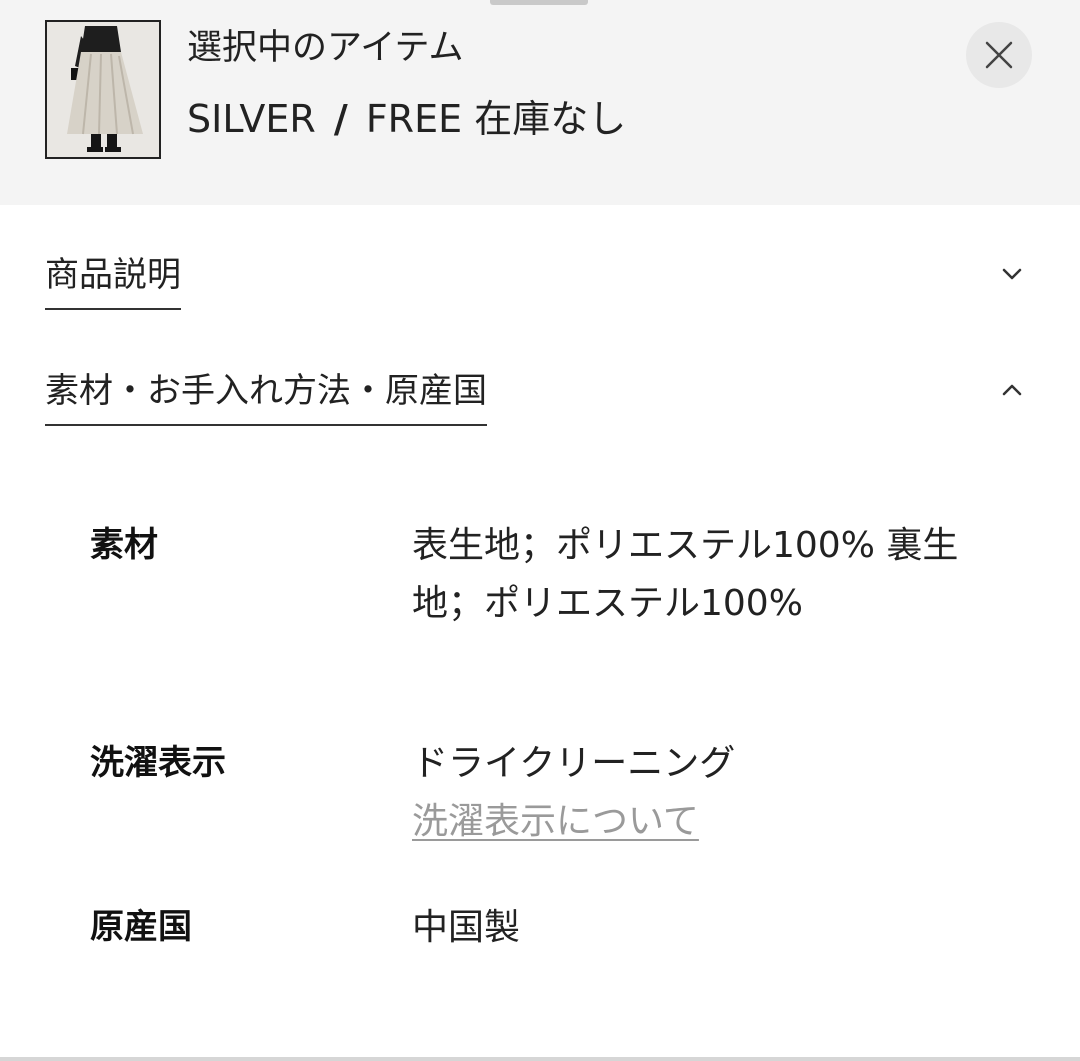 Image resolution: width=1080 pixels, height=1061 pixels. I want to click on origin-value: 中国製, so click(466, 927).